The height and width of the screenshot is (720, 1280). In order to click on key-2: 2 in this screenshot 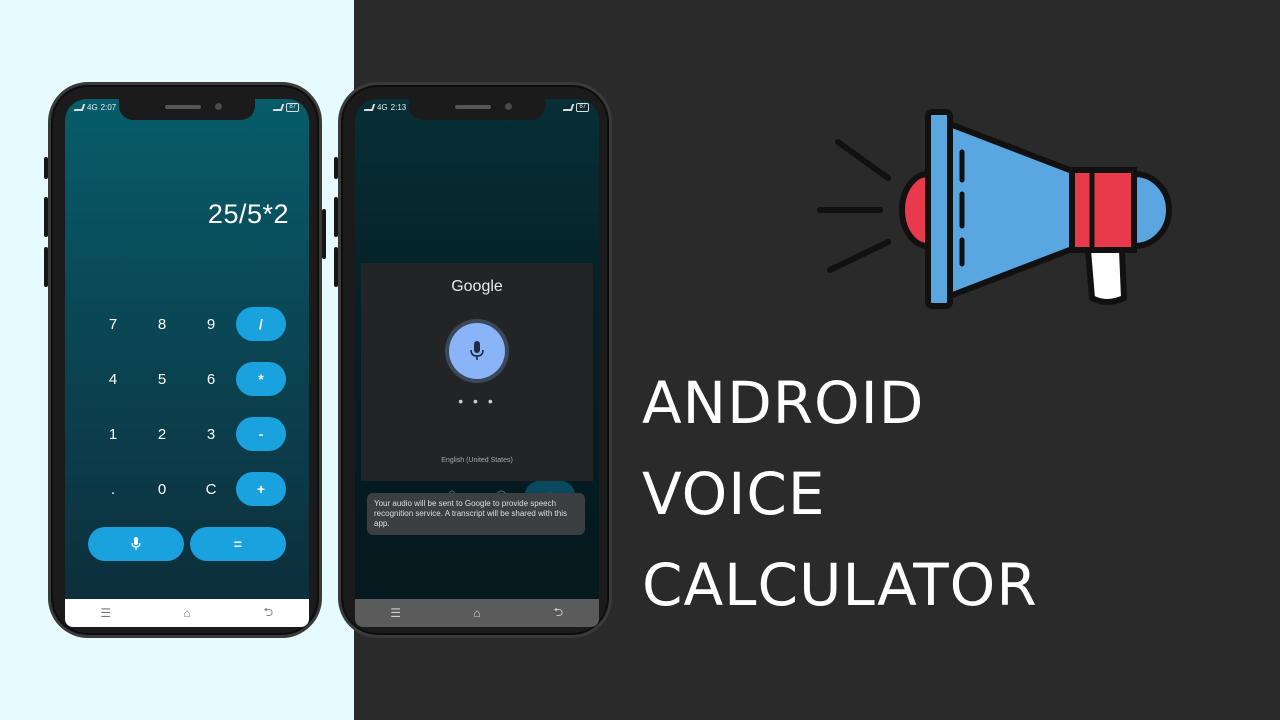, I will do `click(162, 434)`.